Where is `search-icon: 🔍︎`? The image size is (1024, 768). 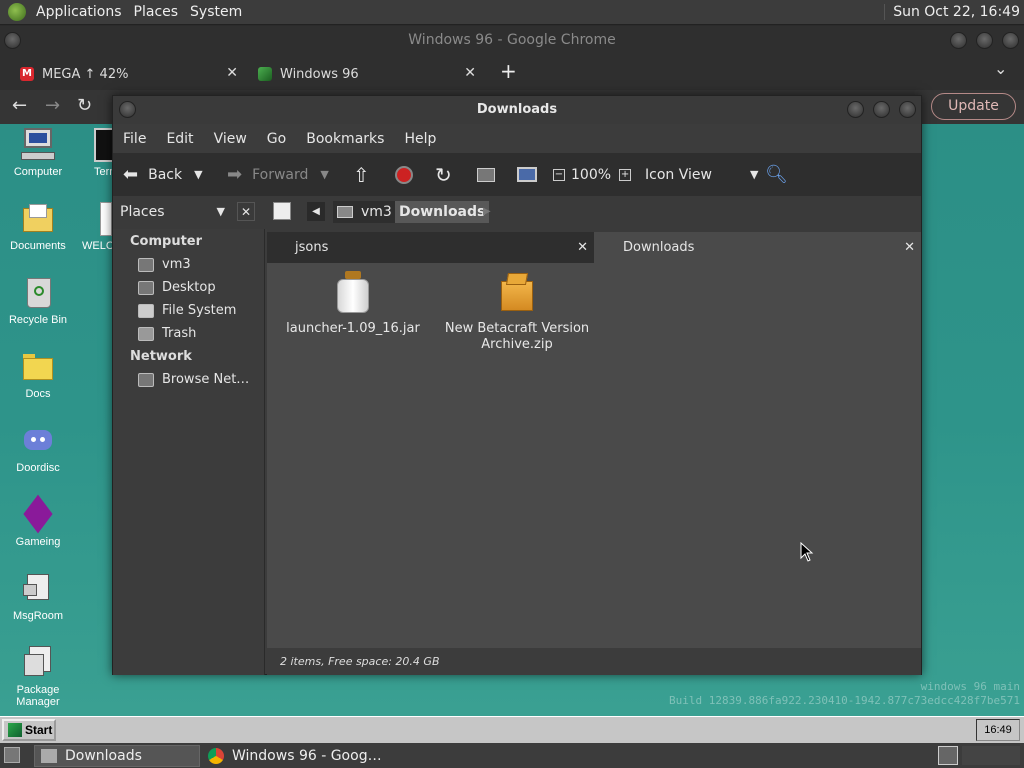 search-icon: 🔍︎ is located at coordinates (776, 174).